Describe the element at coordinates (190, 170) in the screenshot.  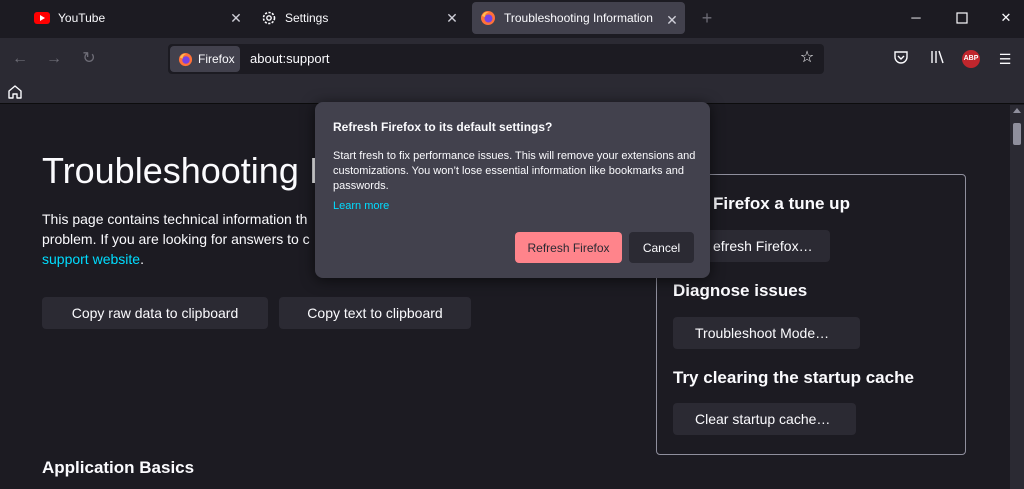
I see `page-title: Troubleshooting In` at that location.